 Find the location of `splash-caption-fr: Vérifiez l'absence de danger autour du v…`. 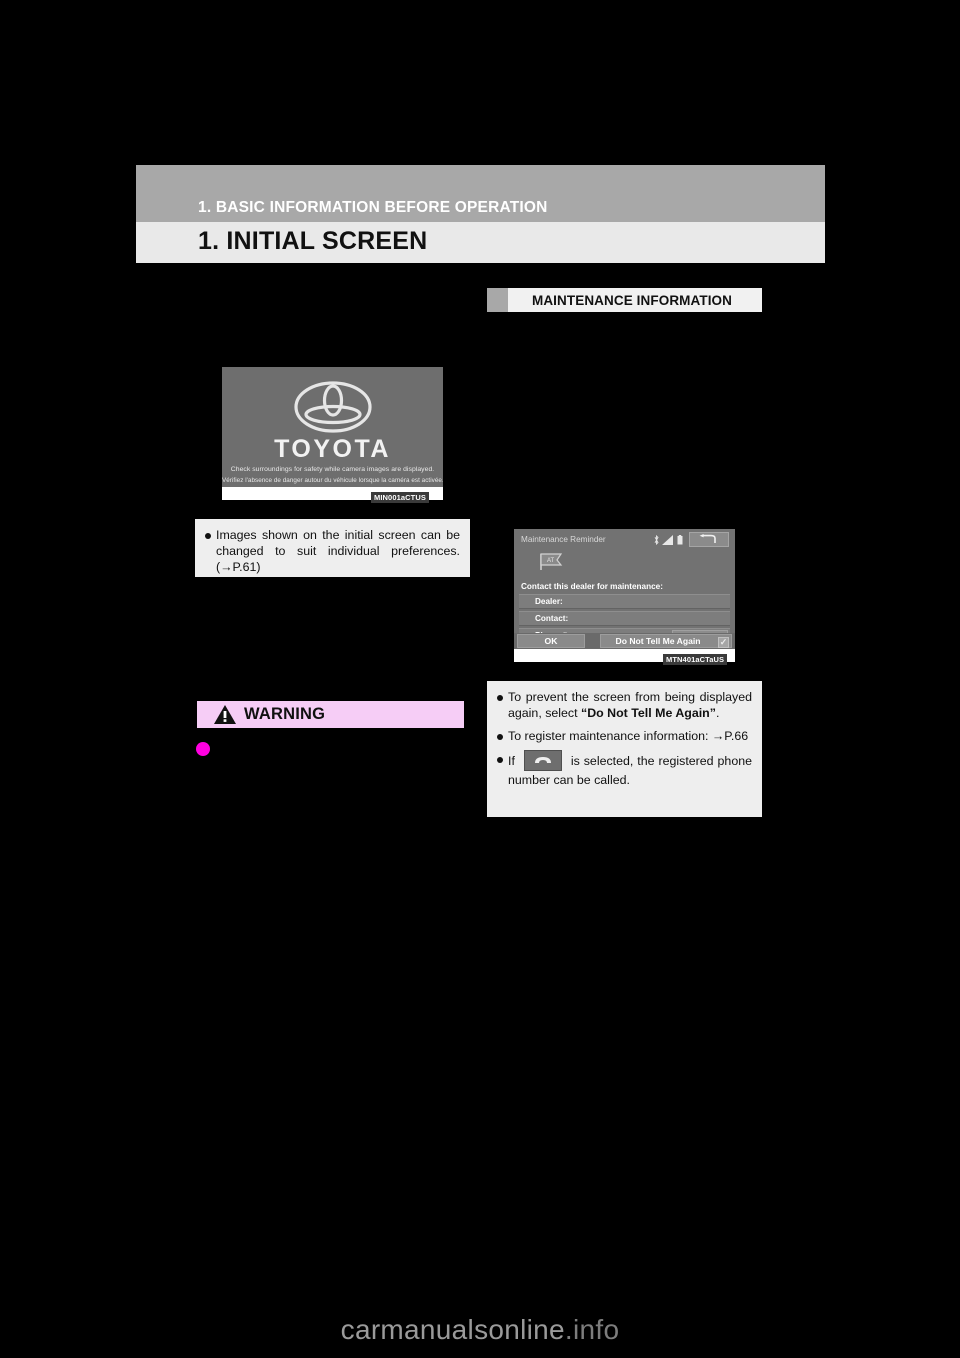

splash-caption-fr: Vérifiez l'absence de danger autour du v… is located at coordinates (332, 480).